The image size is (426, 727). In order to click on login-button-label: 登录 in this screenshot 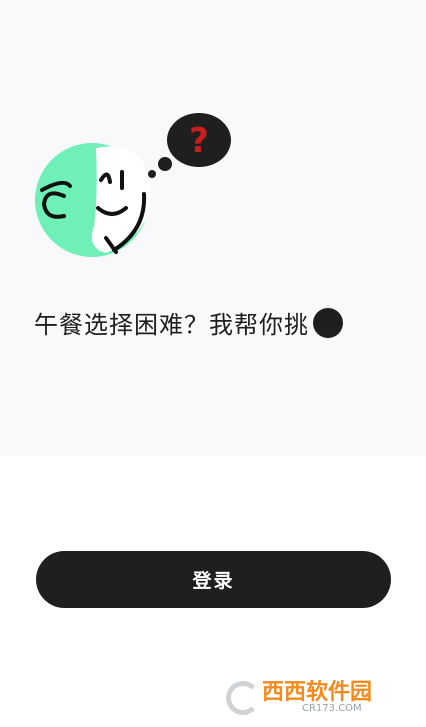, I will do `click(213, 581)`.